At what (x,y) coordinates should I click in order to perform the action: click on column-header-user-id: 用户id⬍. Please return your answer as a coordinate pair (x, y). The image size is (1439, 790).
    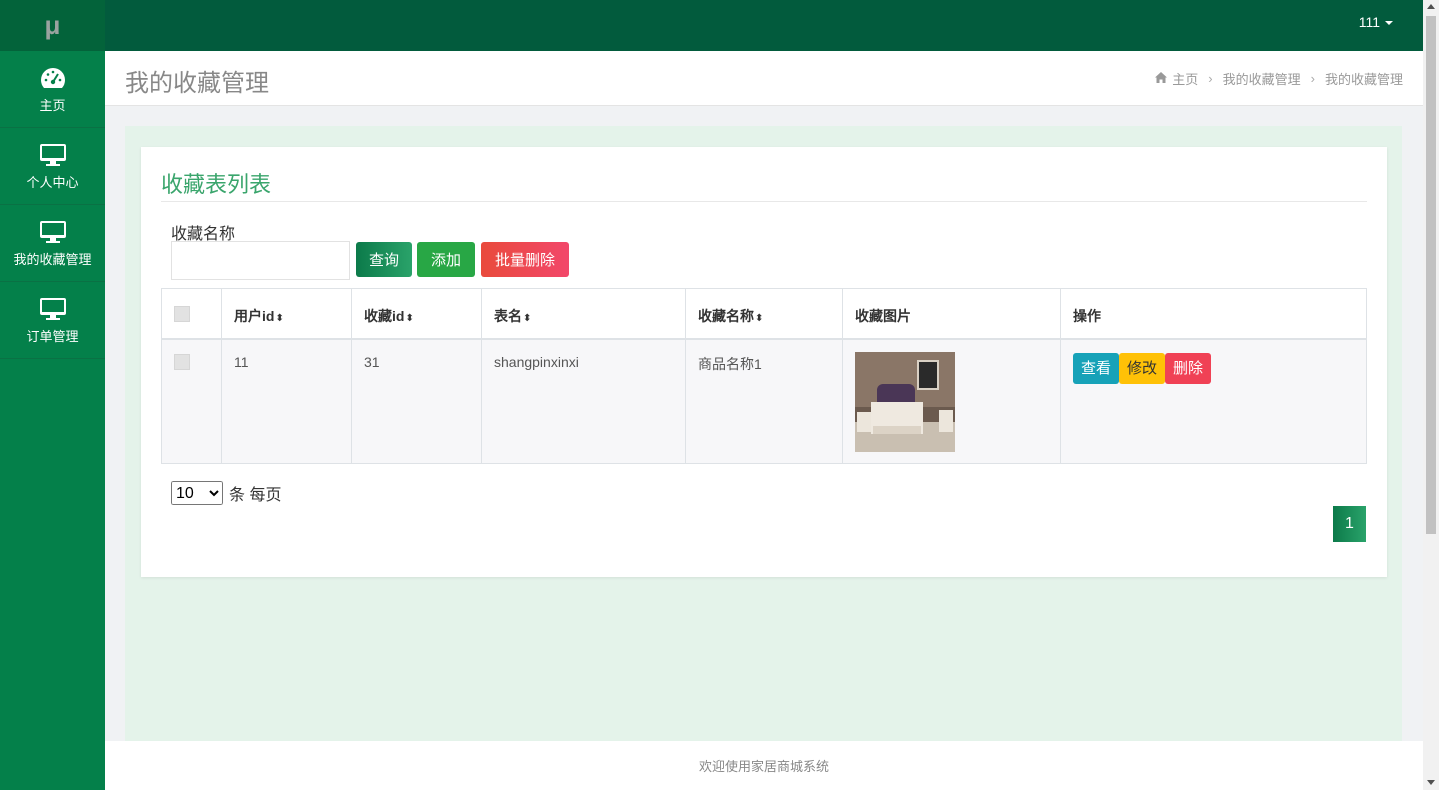
    Looking at the image, I should click on (286, 314).